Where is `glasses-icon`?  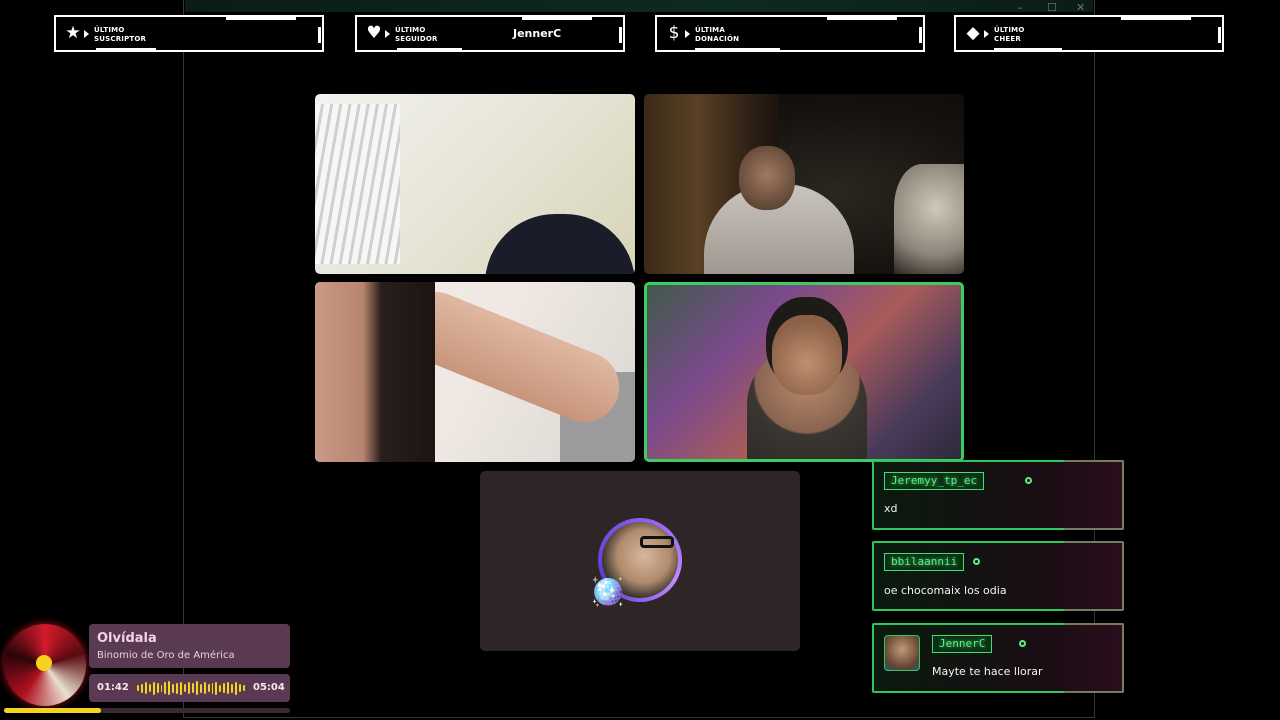
glasses-icon is located at coordinates (657, 542).